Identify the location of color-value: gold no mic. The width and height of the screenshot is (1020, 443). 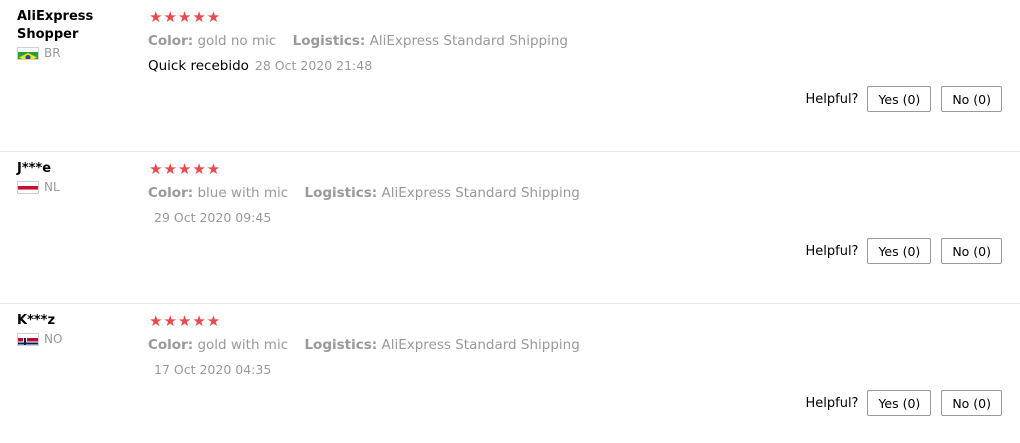
(237, 41).